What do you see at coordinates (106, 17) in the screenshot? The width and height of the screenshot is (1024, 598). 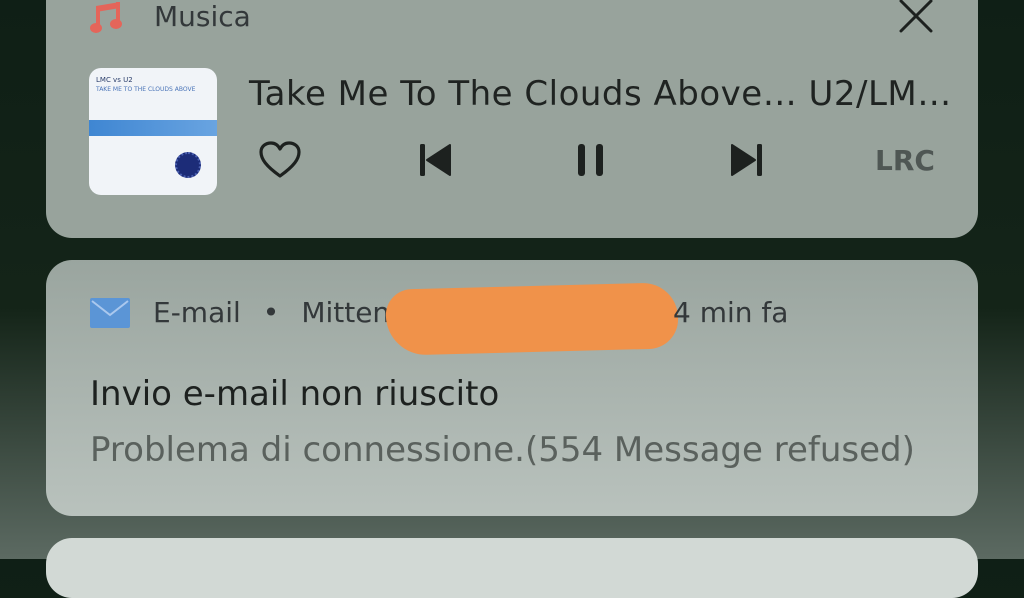 I see `music-note-icon` at bounding box center [106, 17].